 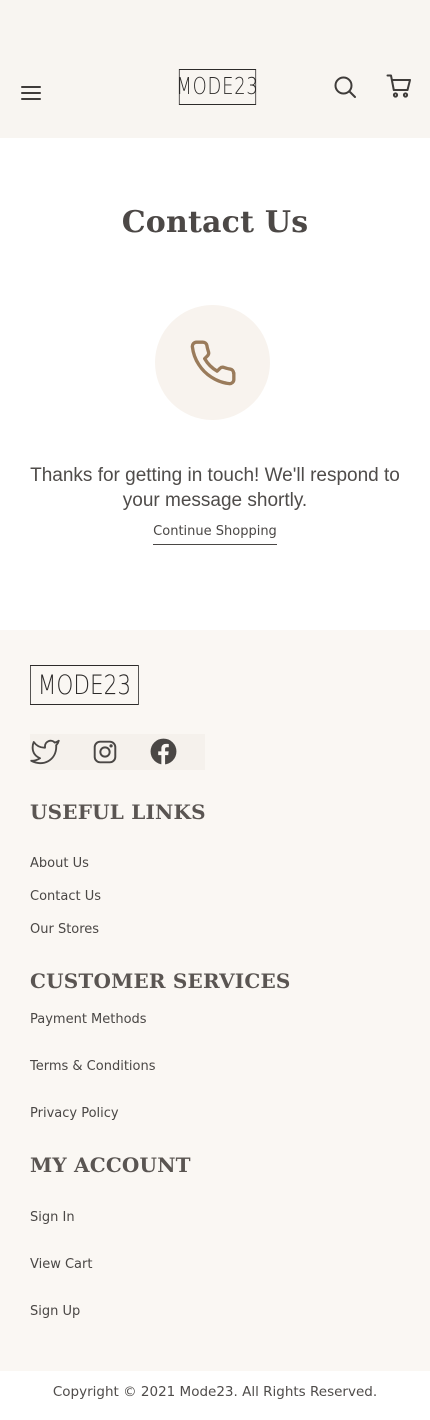 What do you see at coordinates (160, 981) in the screenshot?
I see `customer-services-title: CUSTOMER SERVICES` at bounding box center [160, 981].